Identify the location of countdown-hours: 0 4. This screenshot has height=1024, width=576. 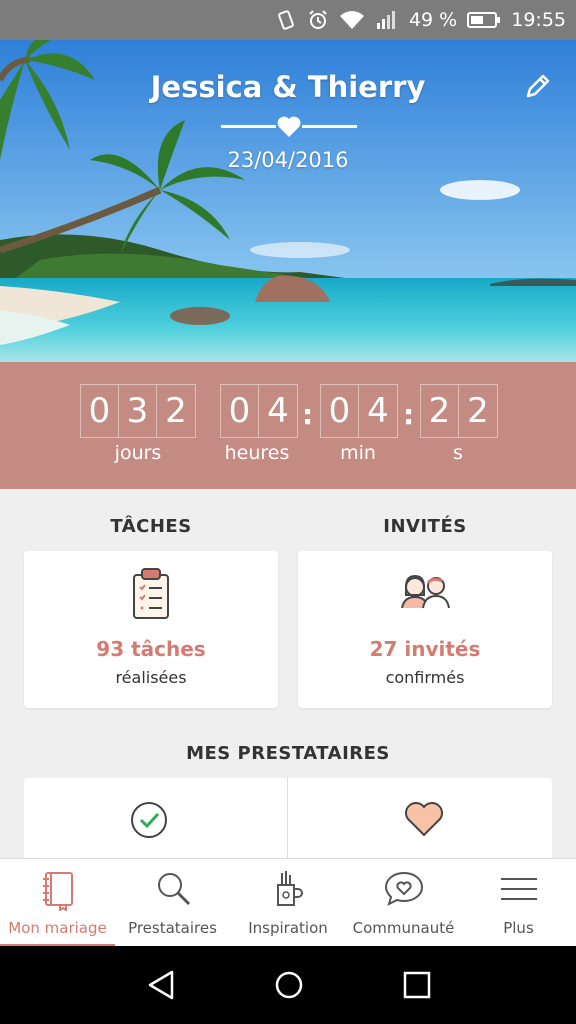
(259, 411).